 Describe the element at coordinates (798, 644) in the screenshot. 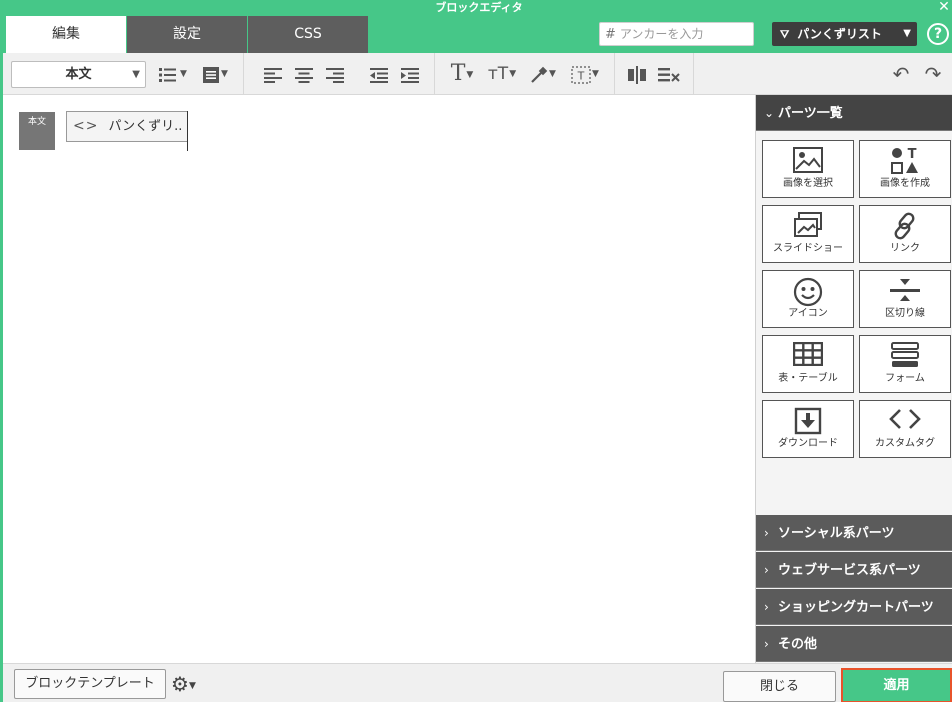

I see `section-label: その他` at that location.